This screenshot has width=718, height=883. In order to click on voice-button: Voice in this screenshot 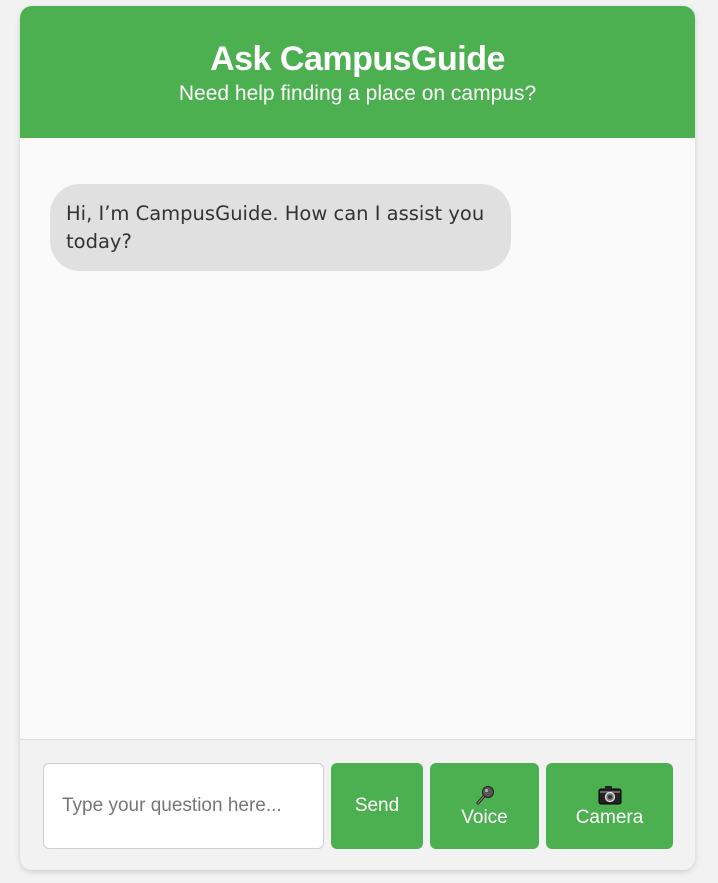, I will do `click(484, 806)`.